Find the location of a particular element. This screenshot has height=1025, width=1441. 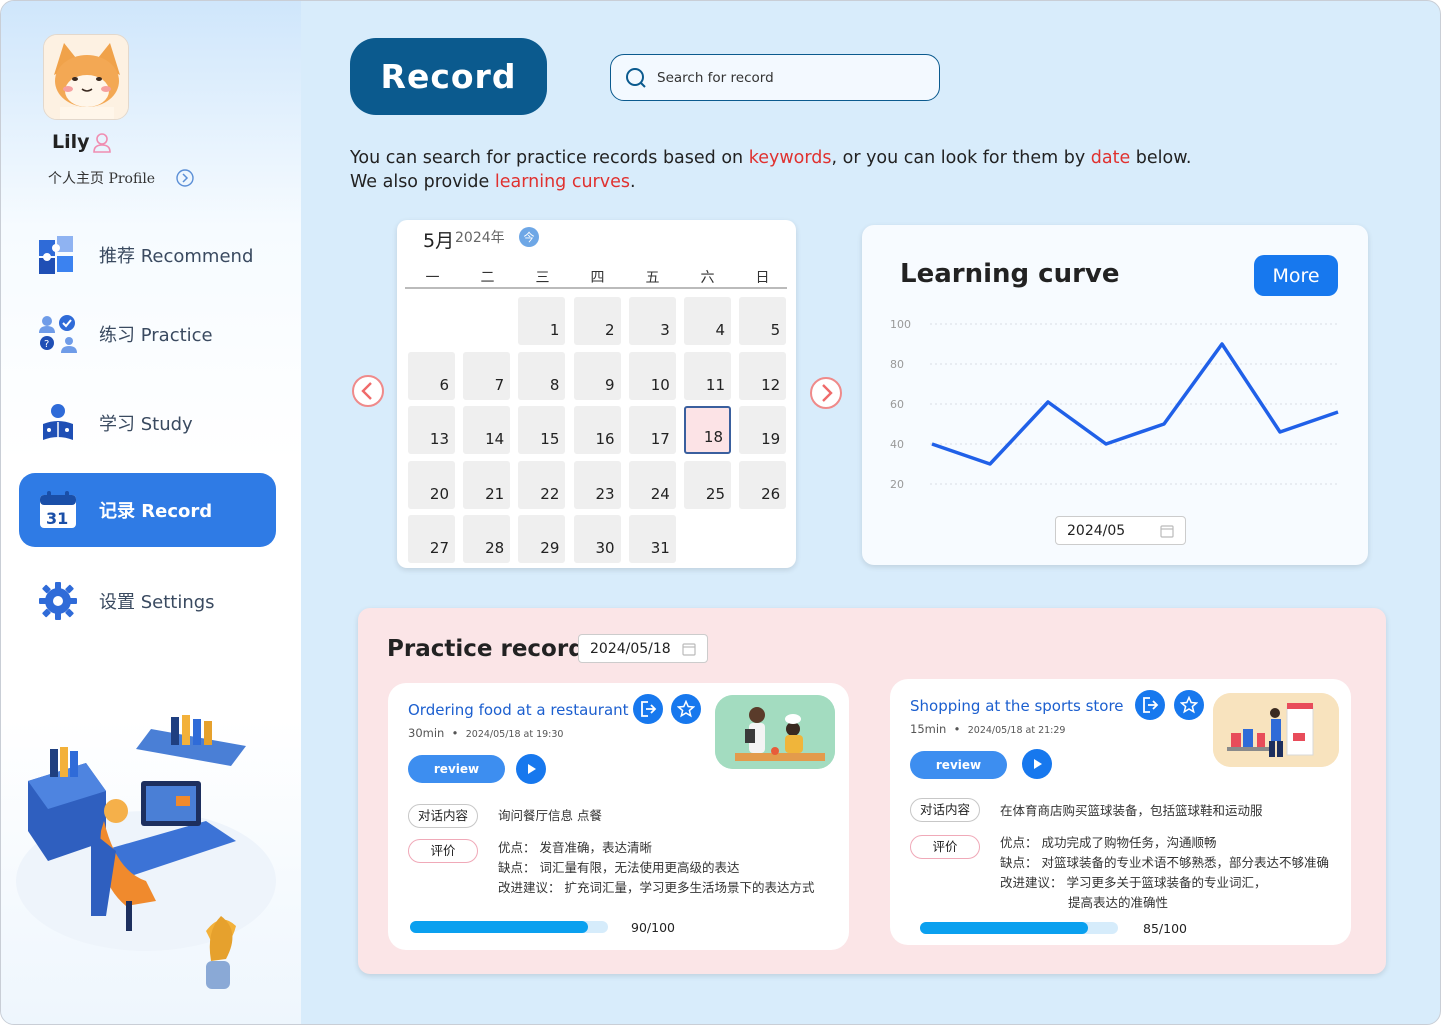

calendar-day: 17 is located at coordinates (652, 430).